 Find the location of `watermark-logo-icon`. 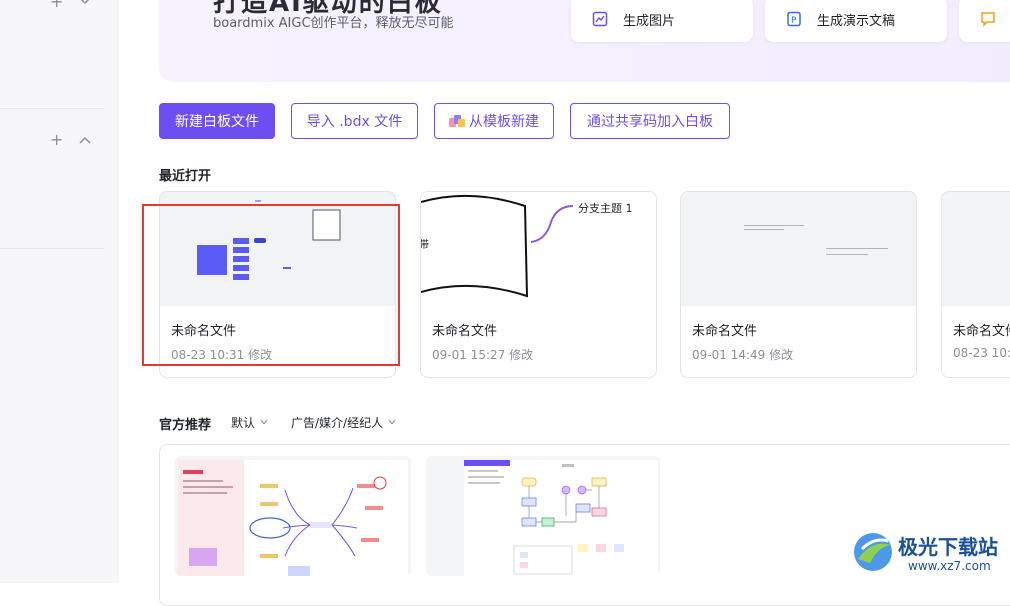

watermark-logo-icon is located at coordinates (873, 552).